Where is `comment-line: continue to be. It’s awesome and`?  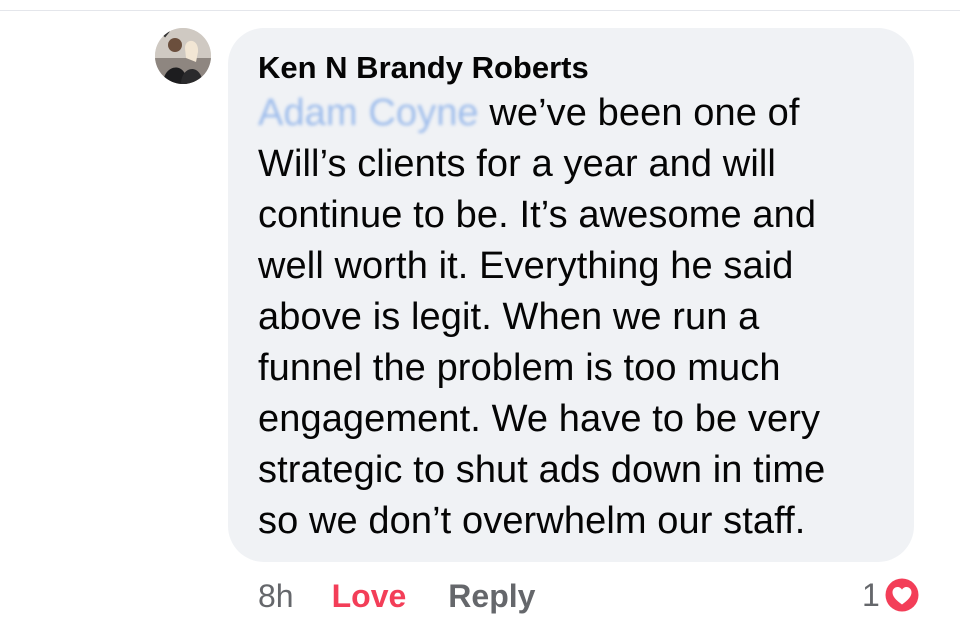
comment-line: continue to be. It’s awesome and is located at coordinates (537, 215).